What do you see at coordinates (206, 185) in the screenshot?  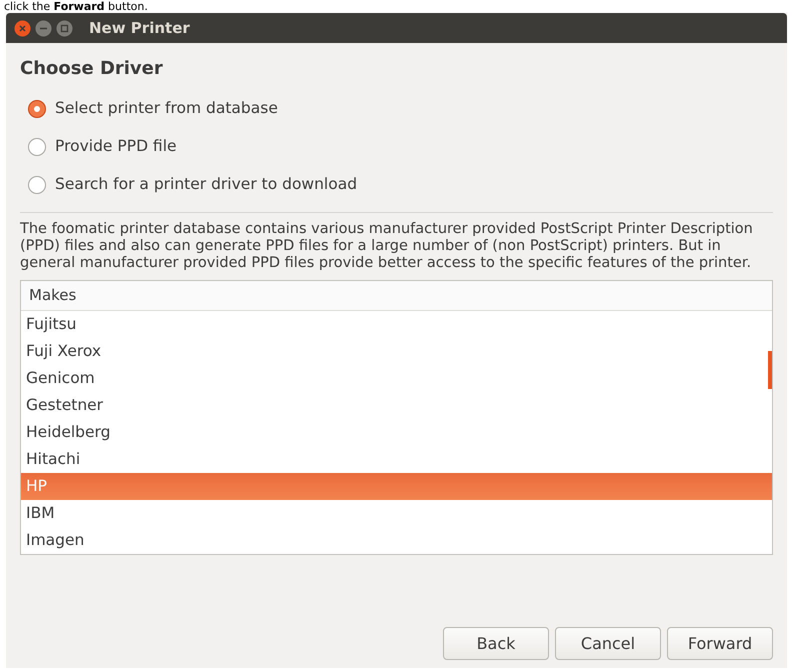 I see `option-label: Search for a printer driver to download` at bounding box center [206, 185].